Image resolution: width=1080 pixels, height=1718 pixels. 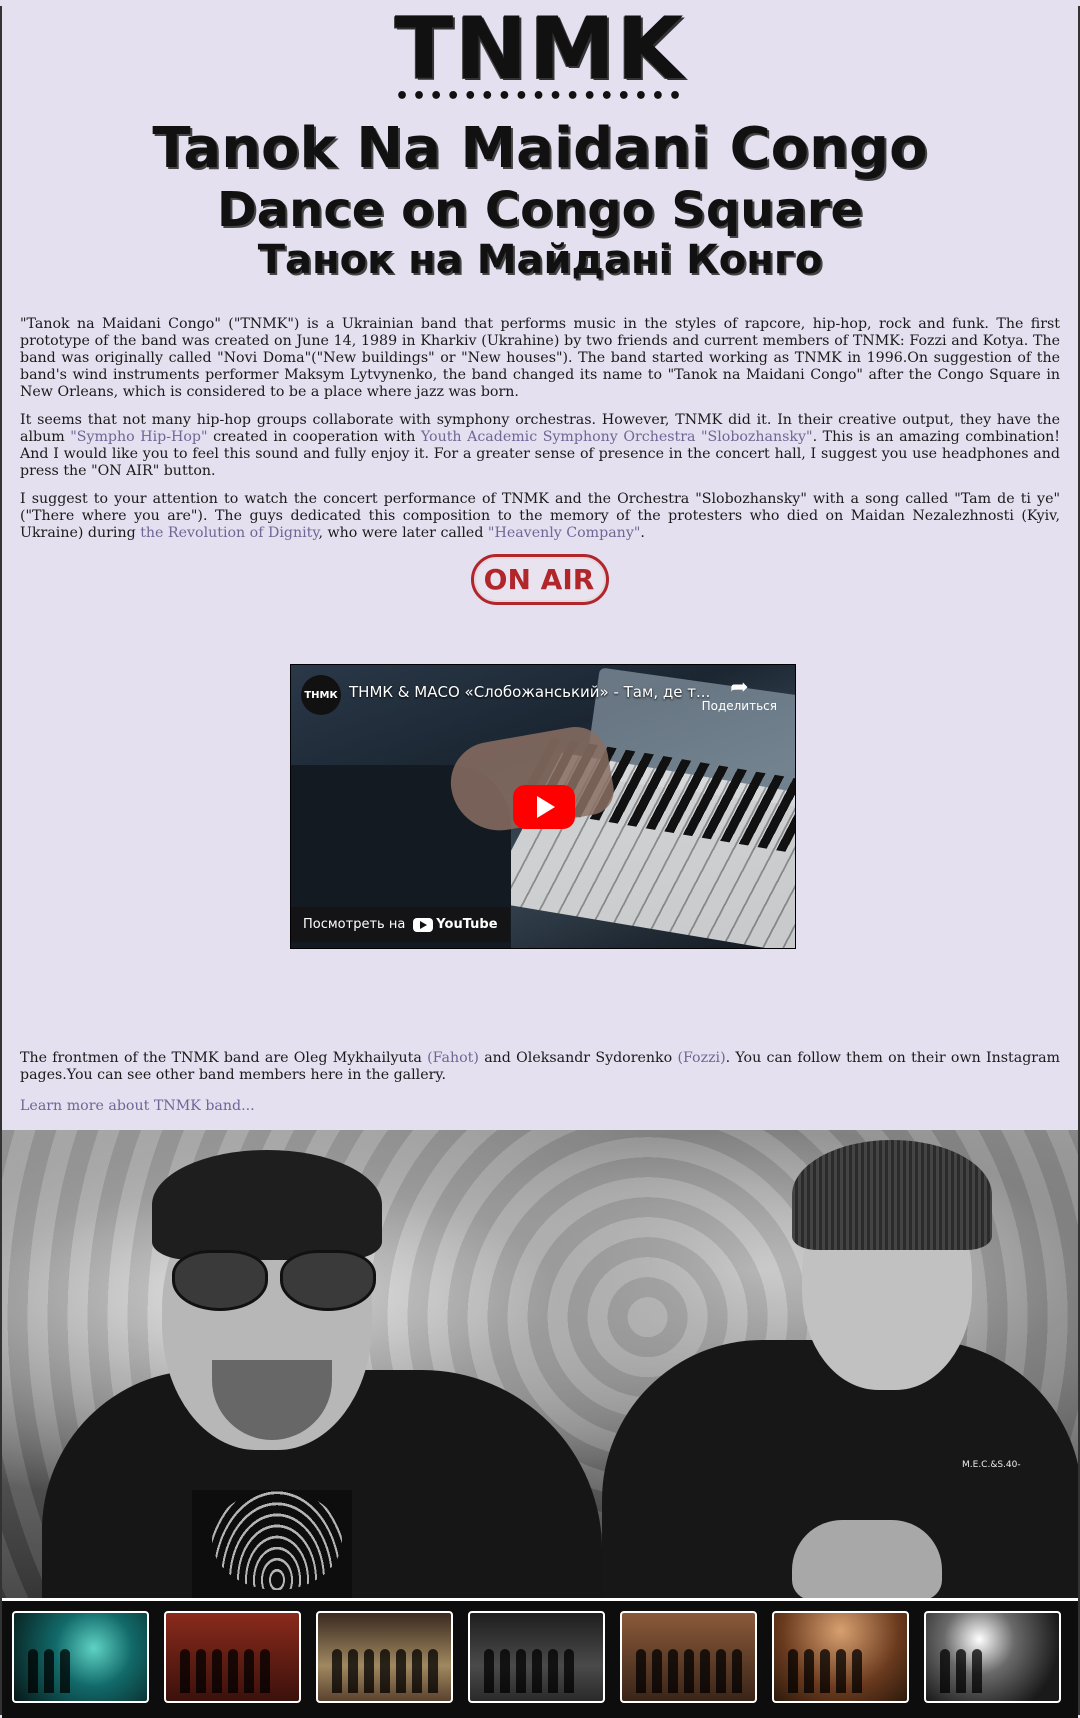 I want to click on youtube-logo: YouTube, so click(x=455, y=924).